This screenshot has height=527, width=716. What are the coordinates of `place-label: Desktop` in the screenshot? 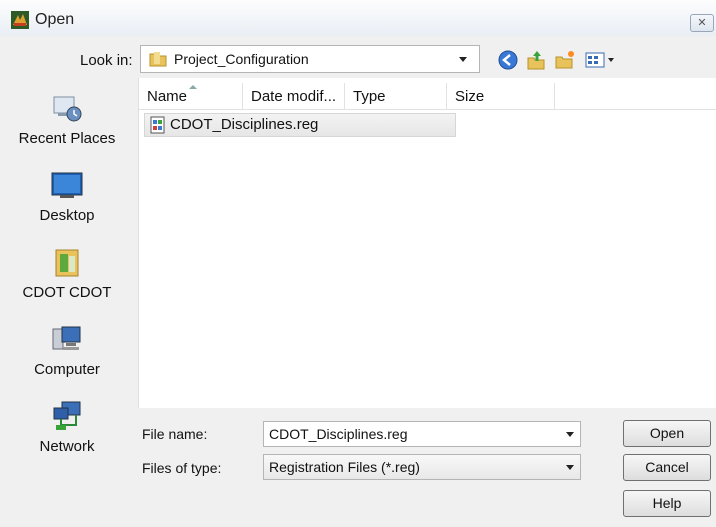 It's located at (67, 215).